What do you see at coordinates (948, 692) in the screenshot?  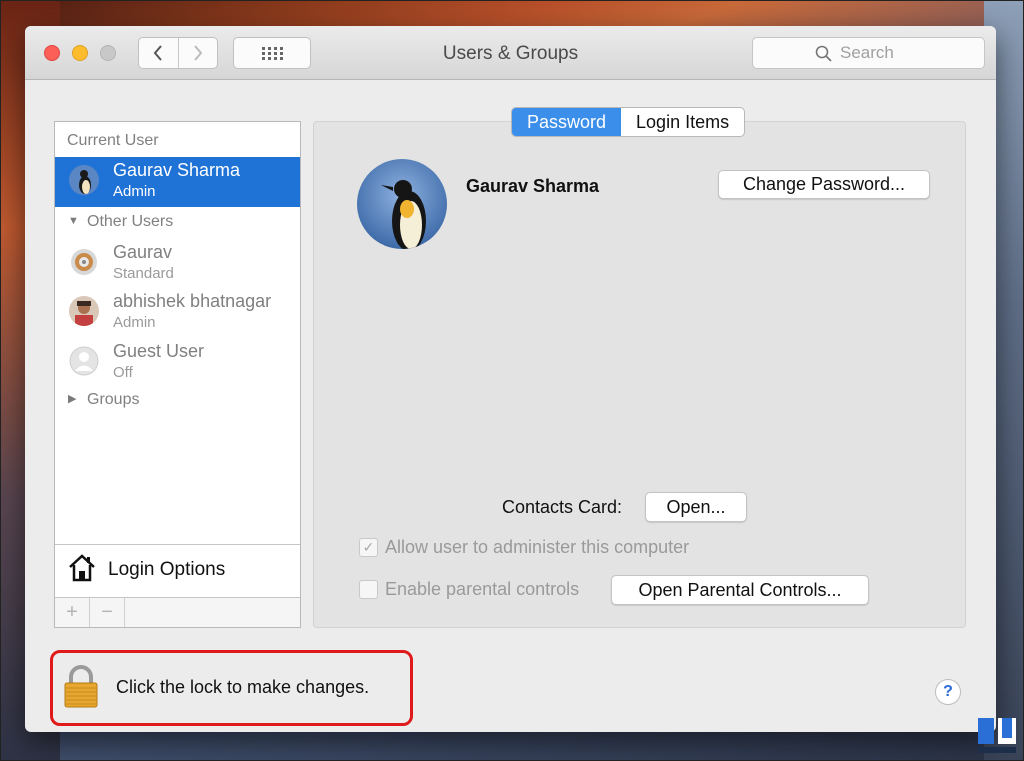 I see `help-button: ?` at bounding box center [948, 692].